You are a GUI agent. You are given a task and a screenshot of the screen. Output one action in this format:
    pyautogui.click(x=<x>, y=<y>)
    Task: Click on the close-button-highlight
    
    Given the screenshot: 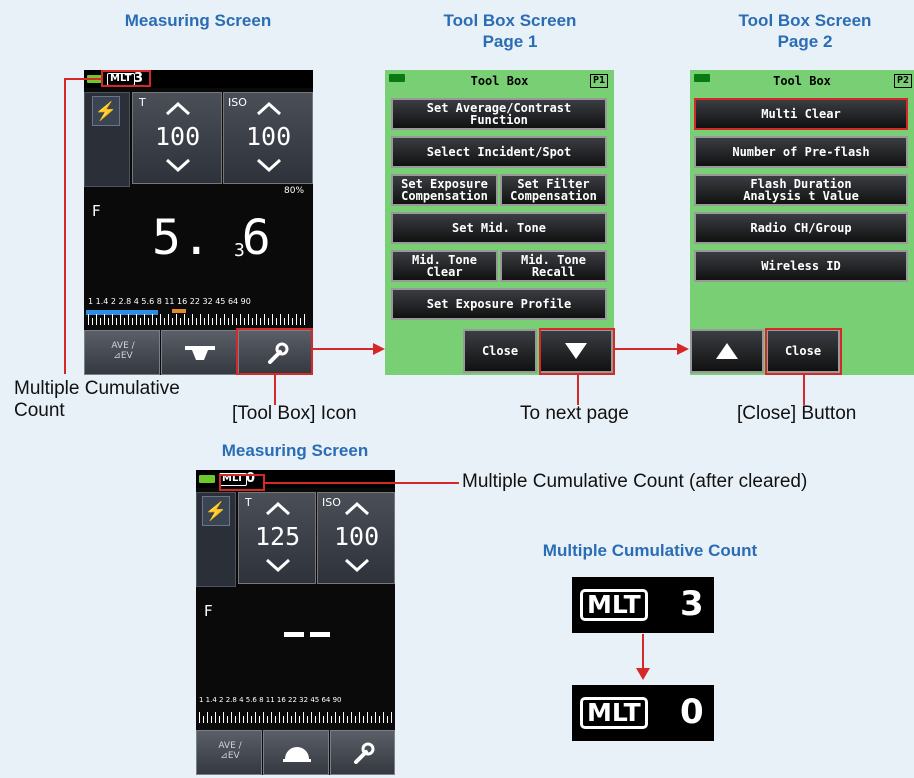 What is the action you would take?
    pyautogui.click(x=803, y=351)
    